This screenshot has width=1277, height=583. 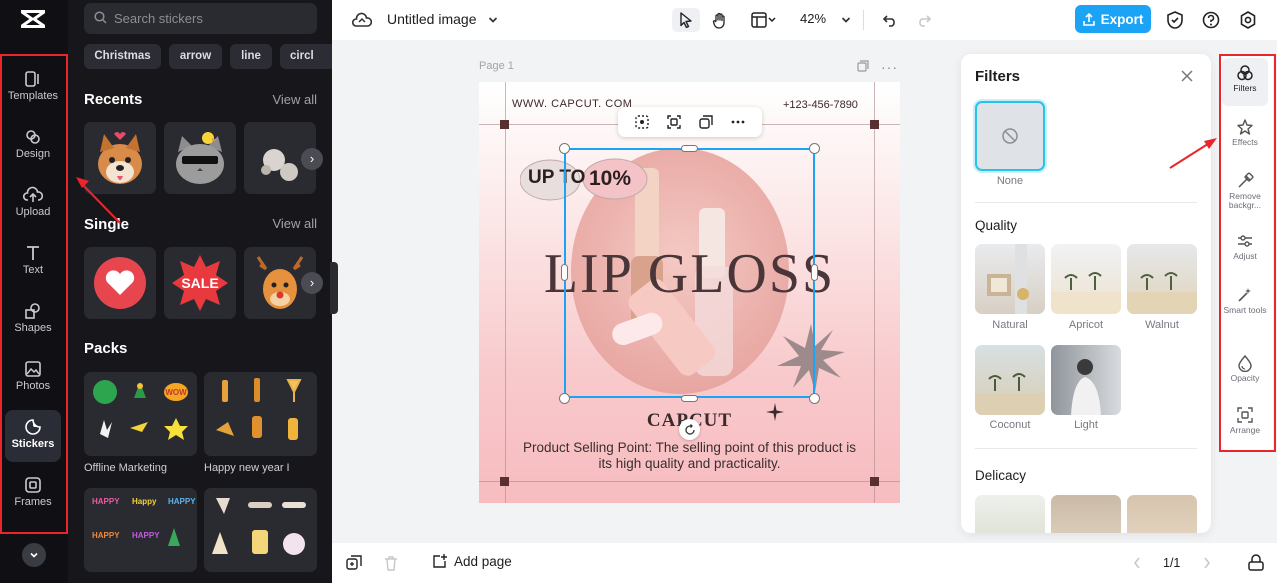 What do you see at coordinates (572, 104) in the screenshot?
I see `poster-website: WWW. CAPCUT. COM` at bounding box center [572, 104].